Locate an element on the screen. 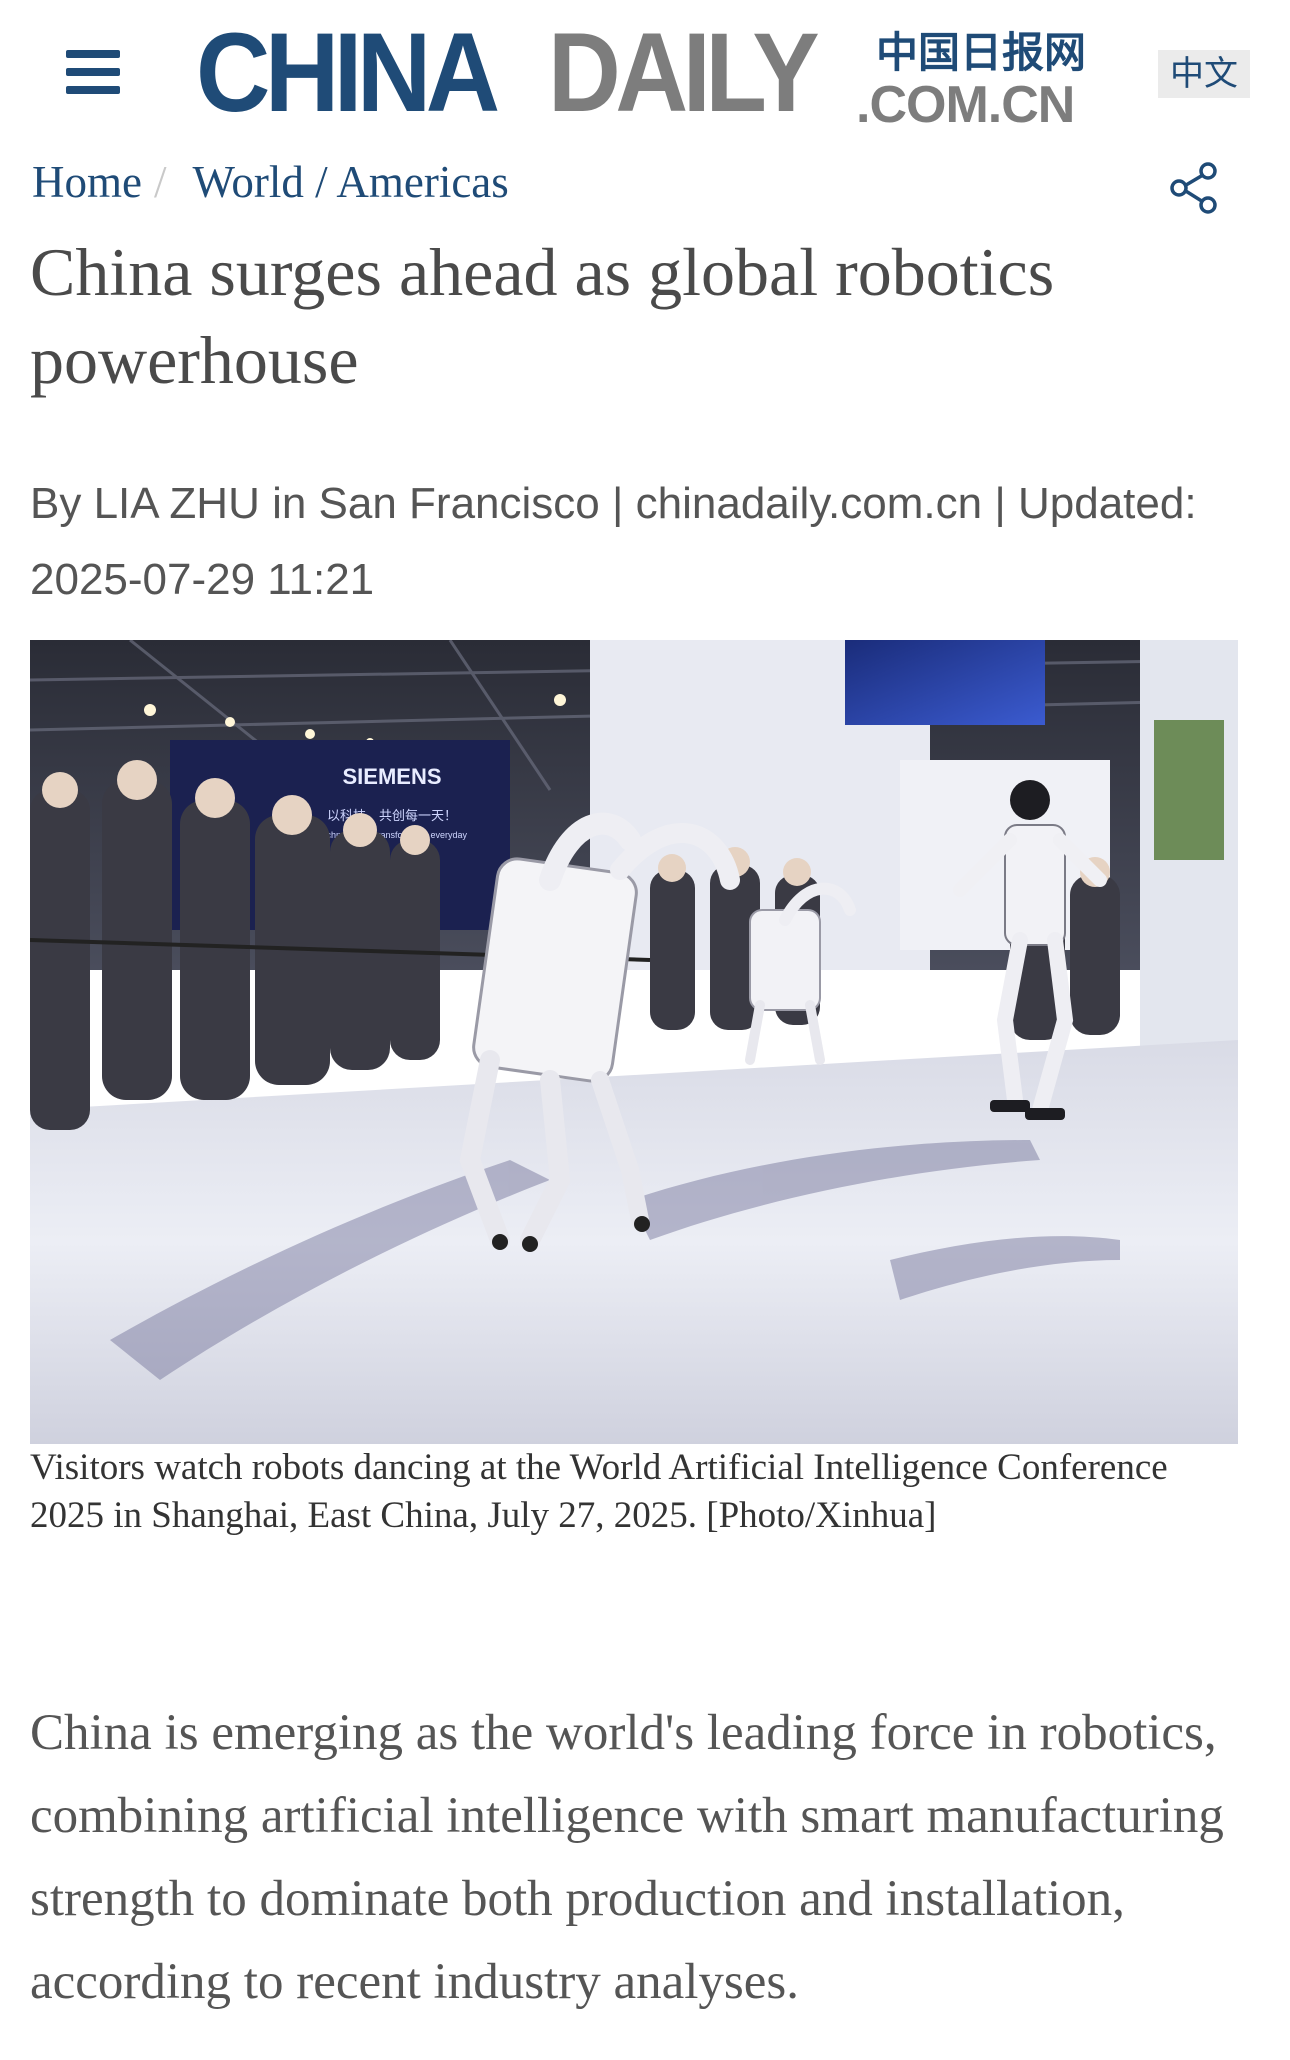 The width and height of the screenshot is (1290, 2060). logo-daily-text: DAILY is located at coordinates (684, 72).